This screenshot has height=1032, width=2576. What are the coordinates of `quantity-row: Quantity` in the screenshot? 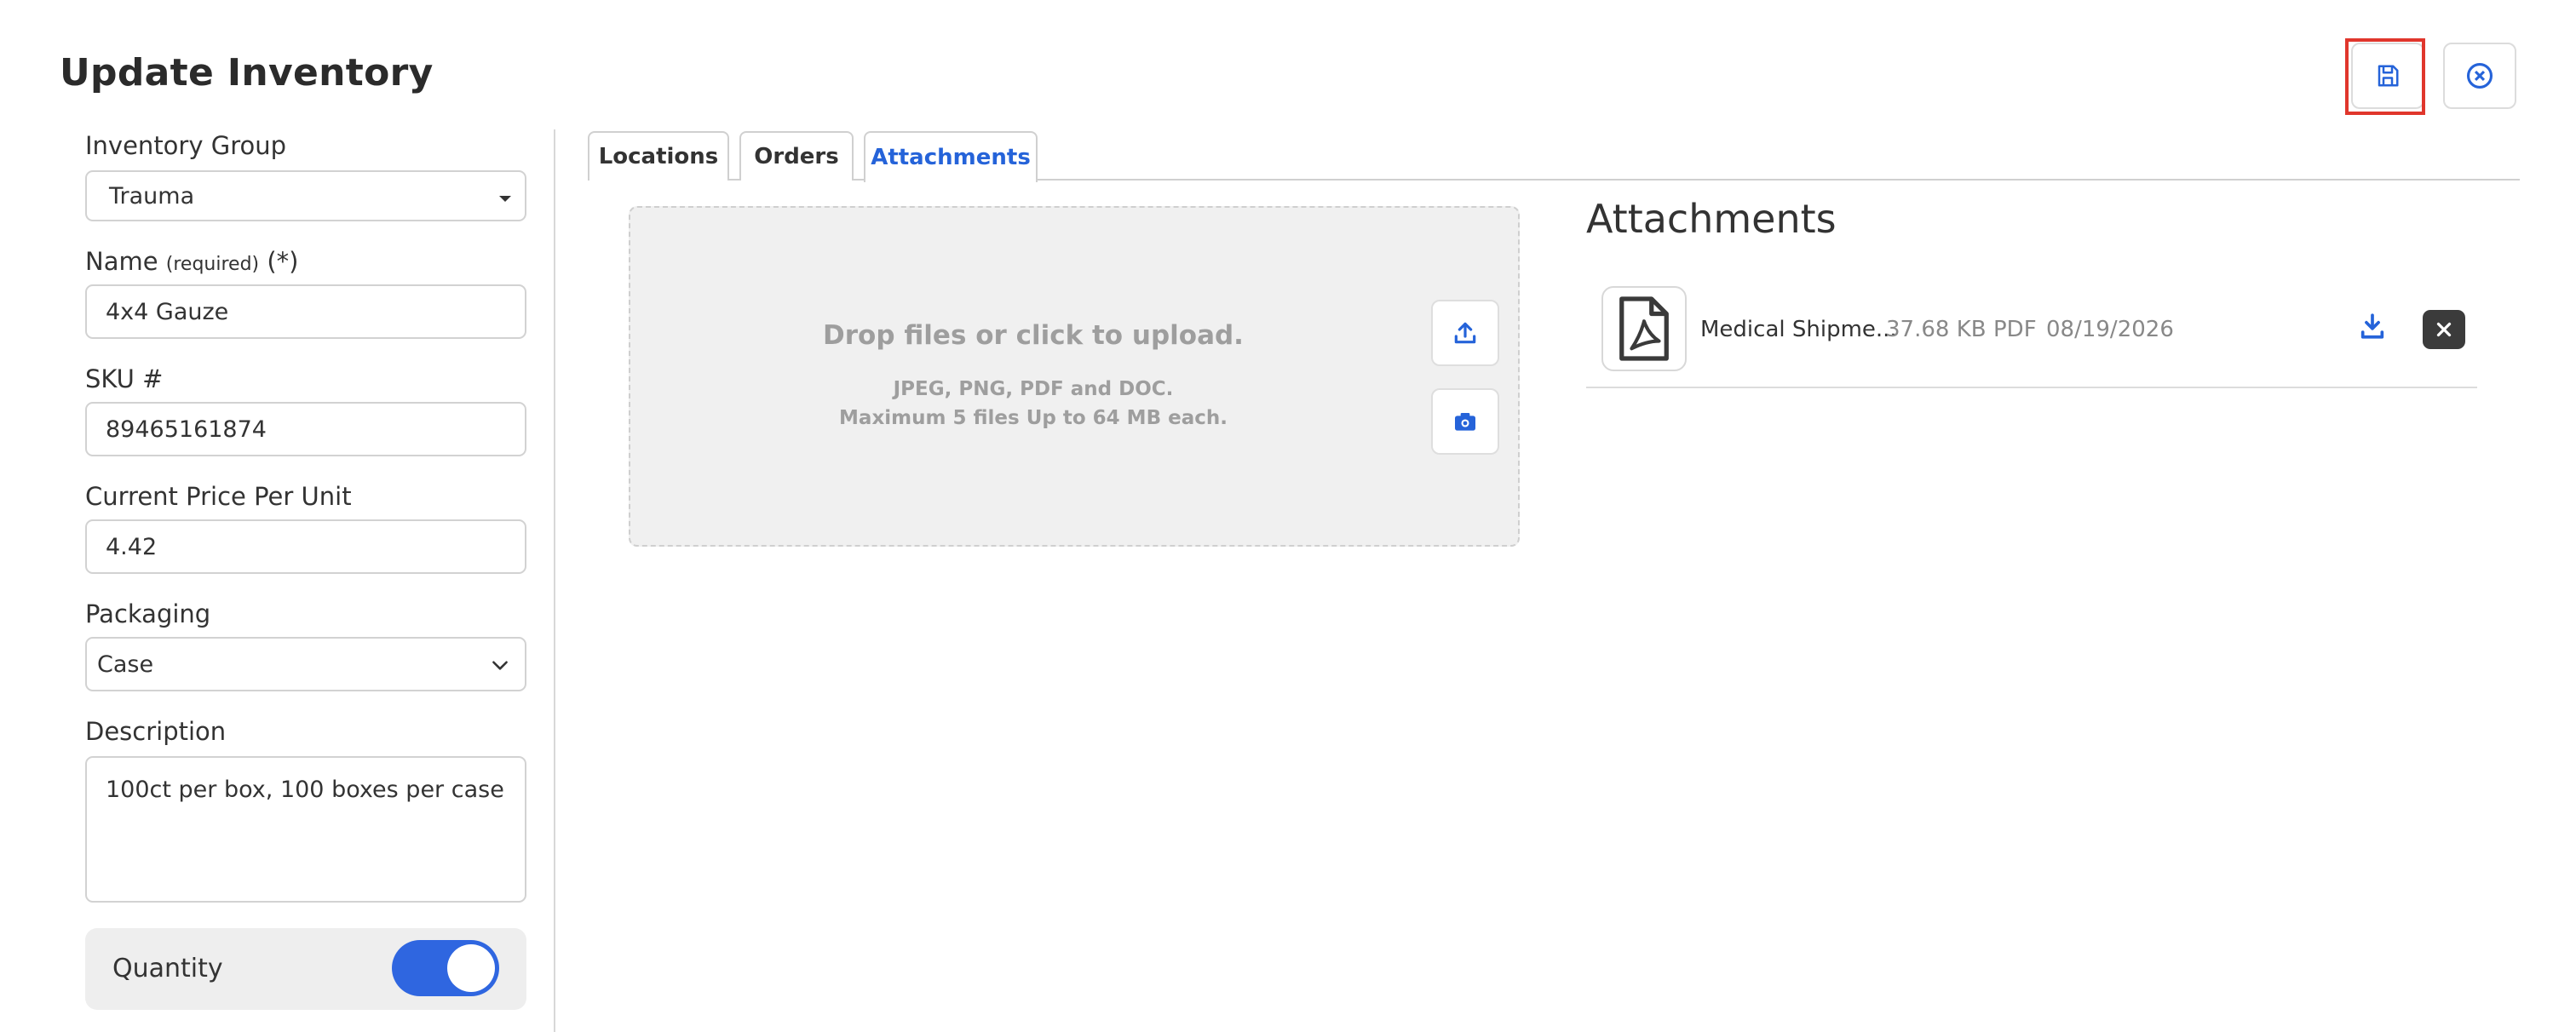 It's located at (306, 969).